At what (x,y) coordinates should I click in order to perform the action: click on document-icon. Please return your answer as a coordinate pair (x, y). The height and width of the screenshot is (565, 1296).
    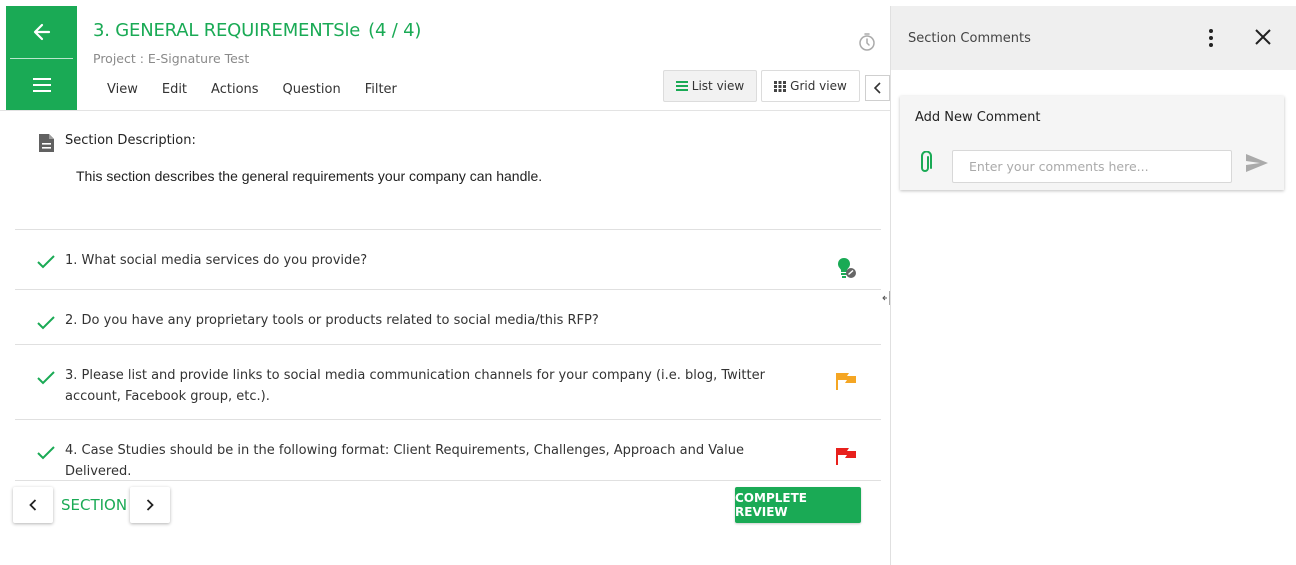
    Looking at the image, I should click on (46, 143).